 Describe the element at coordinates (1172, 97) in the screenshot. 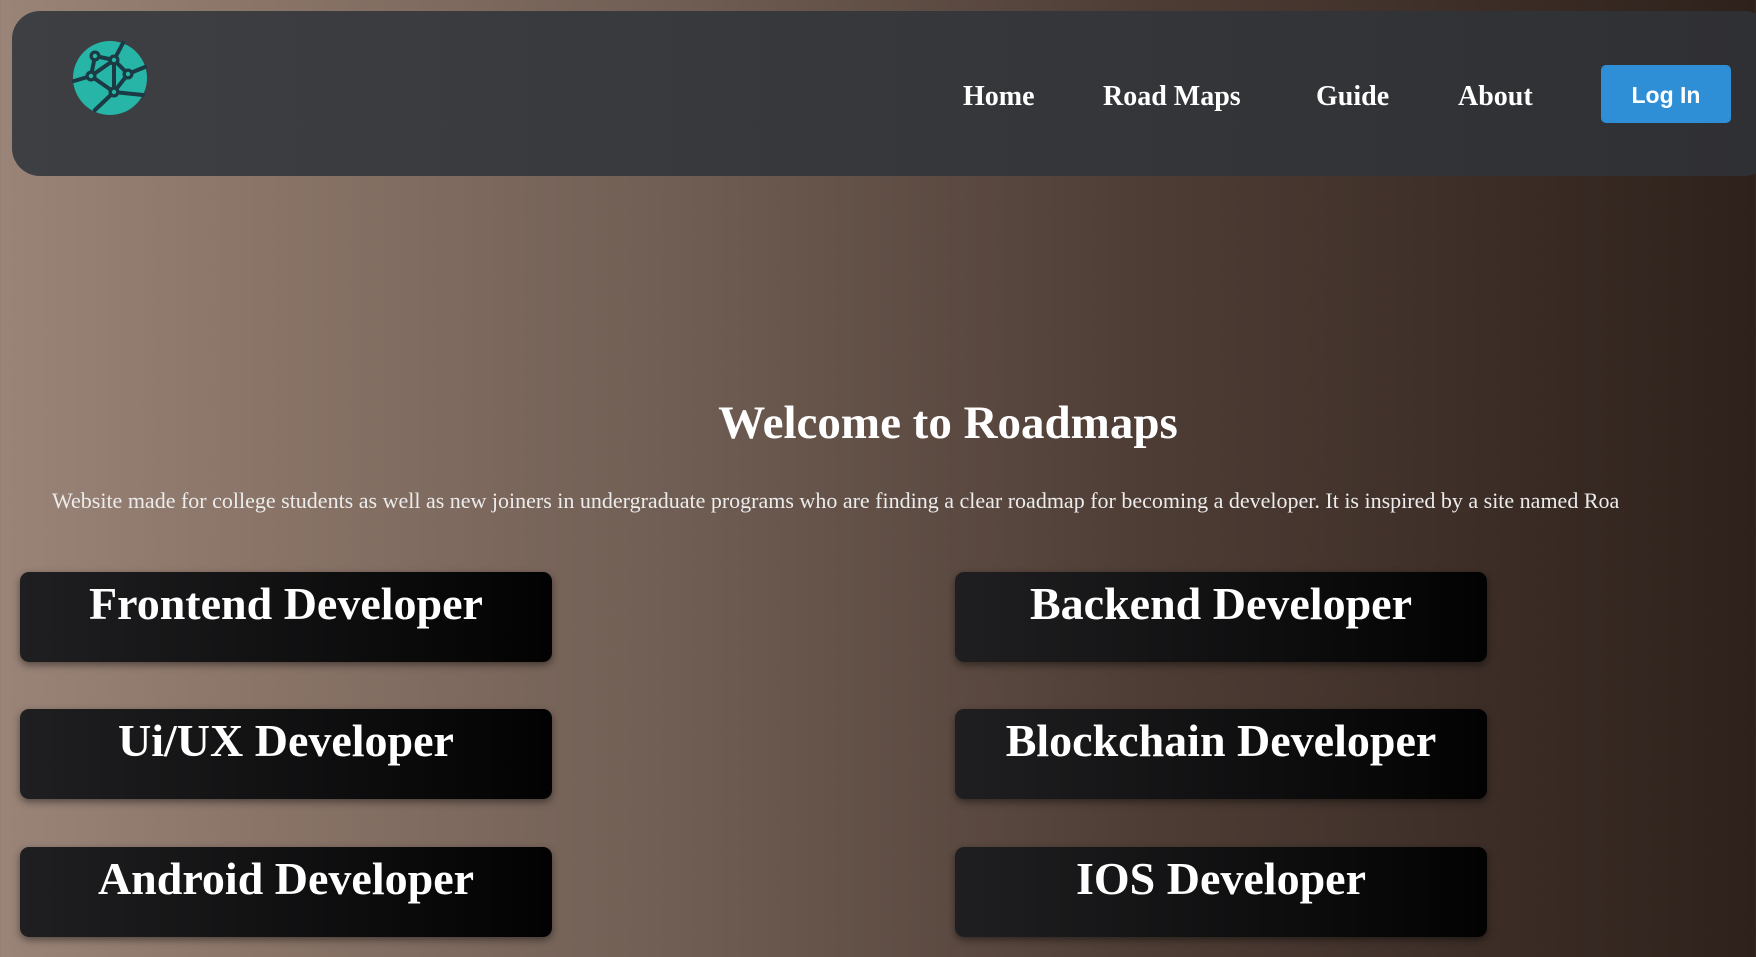

I see `nav-road-maps-link: Road Maps` at that location.